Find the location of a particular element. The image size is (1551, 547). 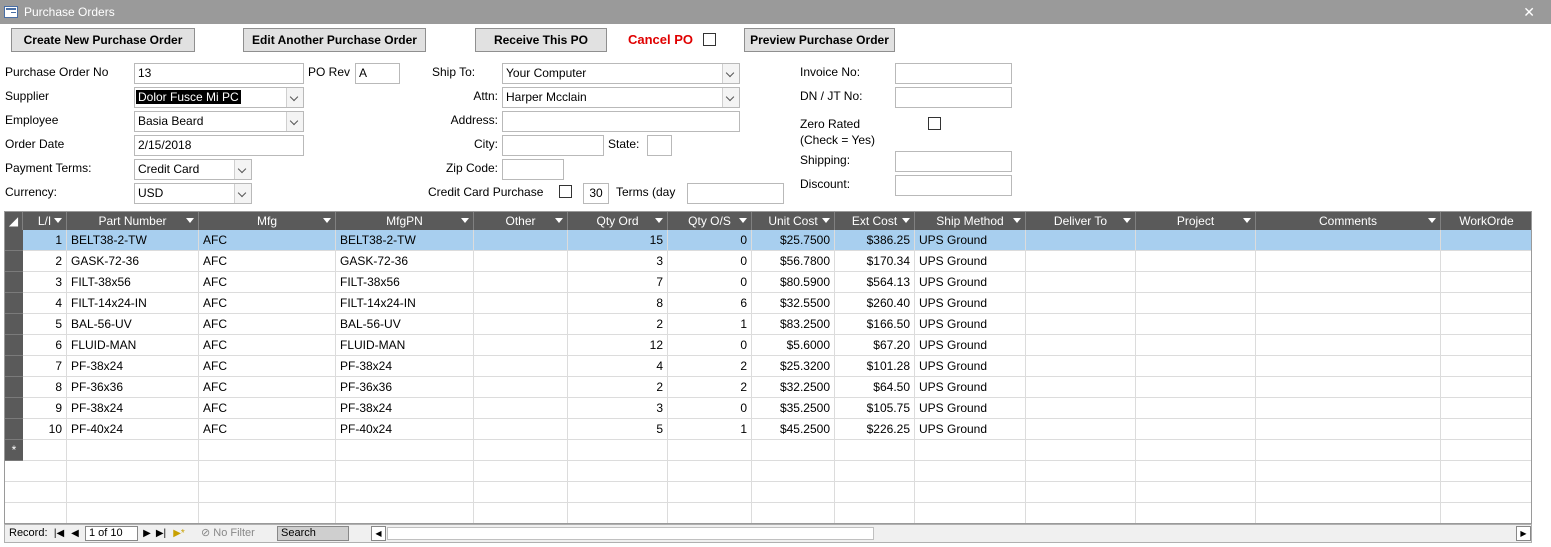

po-no-field: 13 is located at coordinates (219, 73).